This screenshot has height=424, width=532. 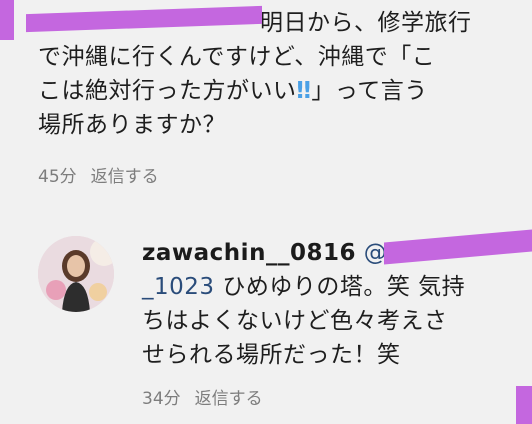 I want to click on comment-line: こは絶対行った方がいい‼」って言う, so click(x=283, y=91).